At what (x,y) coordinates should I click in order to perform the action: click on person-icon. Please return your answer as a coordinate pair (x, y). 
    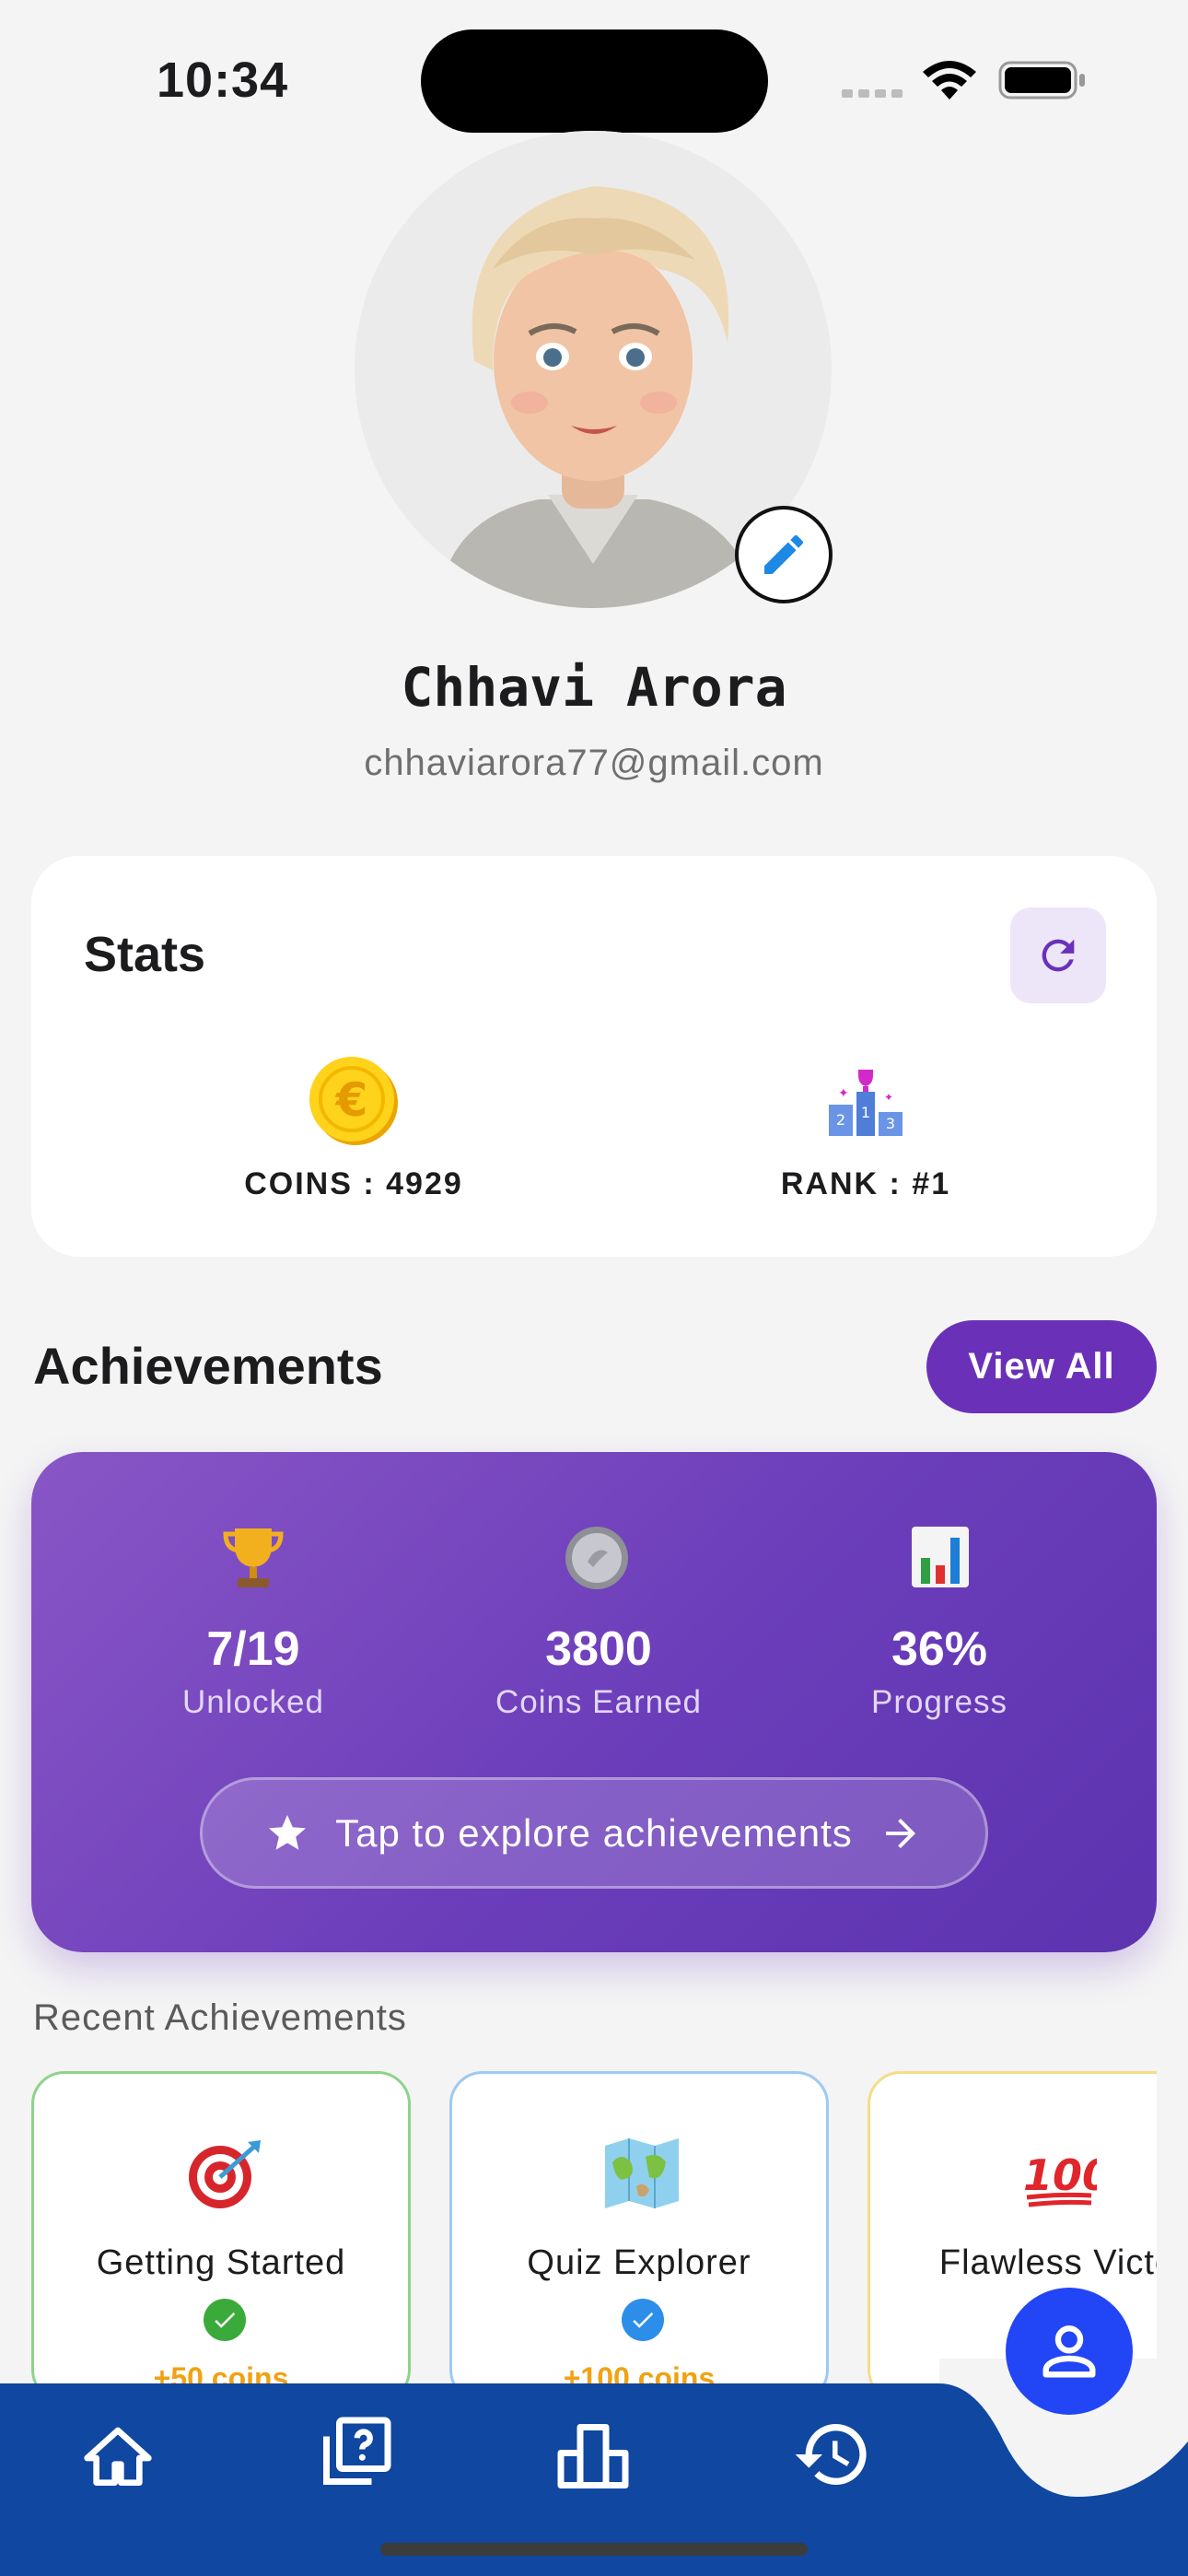
    Looking at the image, I should click on (1069, 2352).